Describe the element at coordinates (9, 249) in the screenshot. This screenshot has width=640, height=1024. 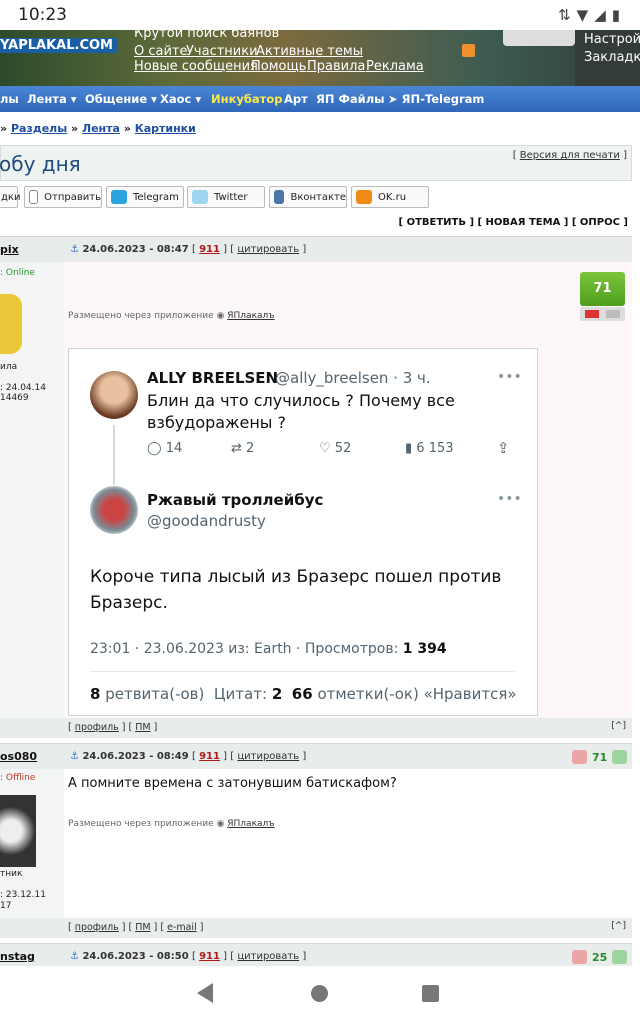
I see `post-author: pix` at that location.